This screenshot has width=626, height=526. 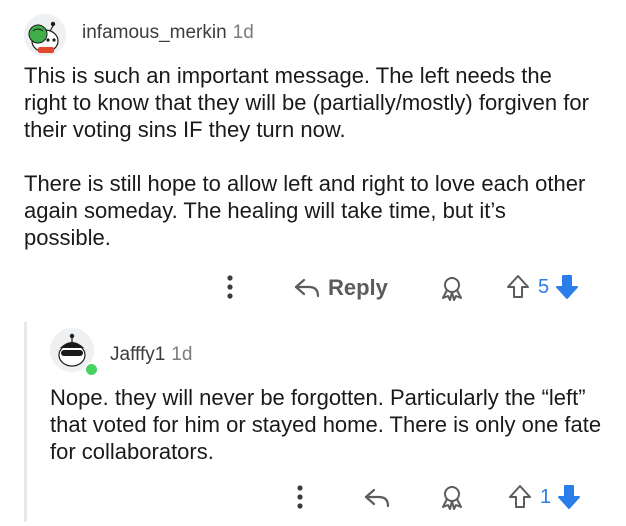 I want to click on vote-controls: 5, so click(x=542, y=287).